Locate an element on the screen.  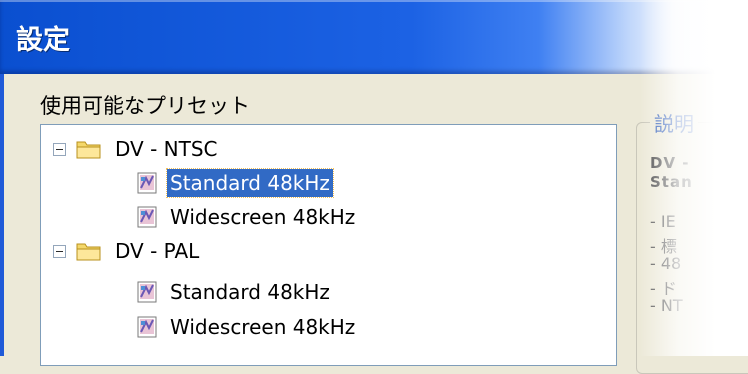
tree-item-pal-widescreen: Widescreen 48kHz is located at coordinates (247, 327).